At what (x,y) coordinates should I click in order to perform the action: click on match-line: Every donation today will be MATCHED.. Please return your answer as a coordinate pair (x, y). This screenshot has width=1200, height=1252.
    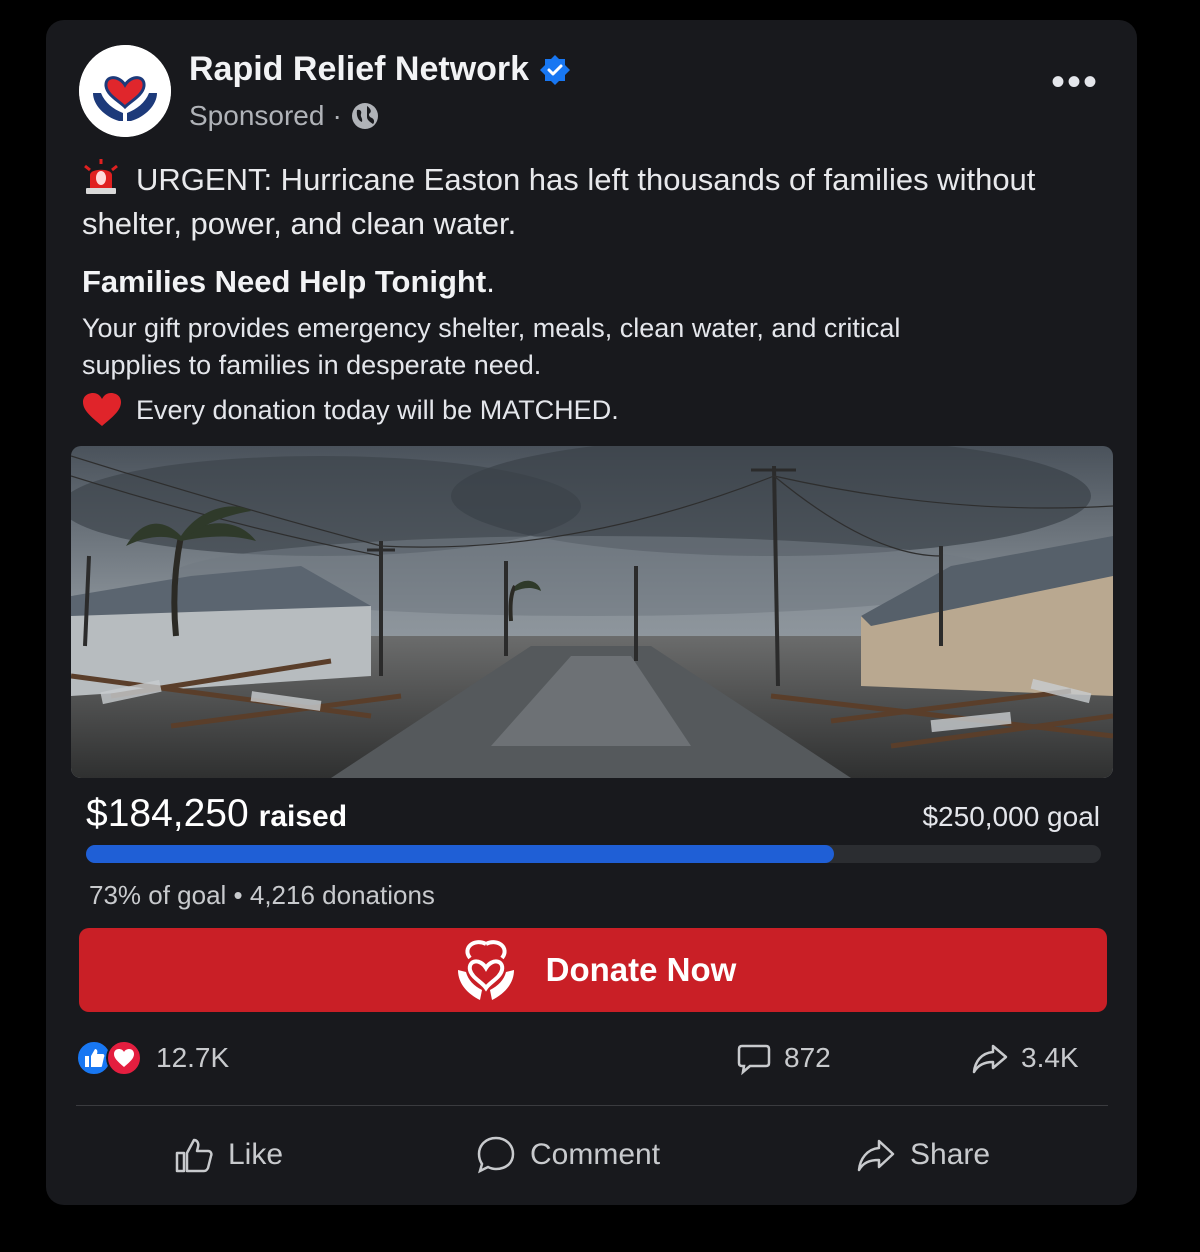
    Looking at the image, I should click on (350, 410).